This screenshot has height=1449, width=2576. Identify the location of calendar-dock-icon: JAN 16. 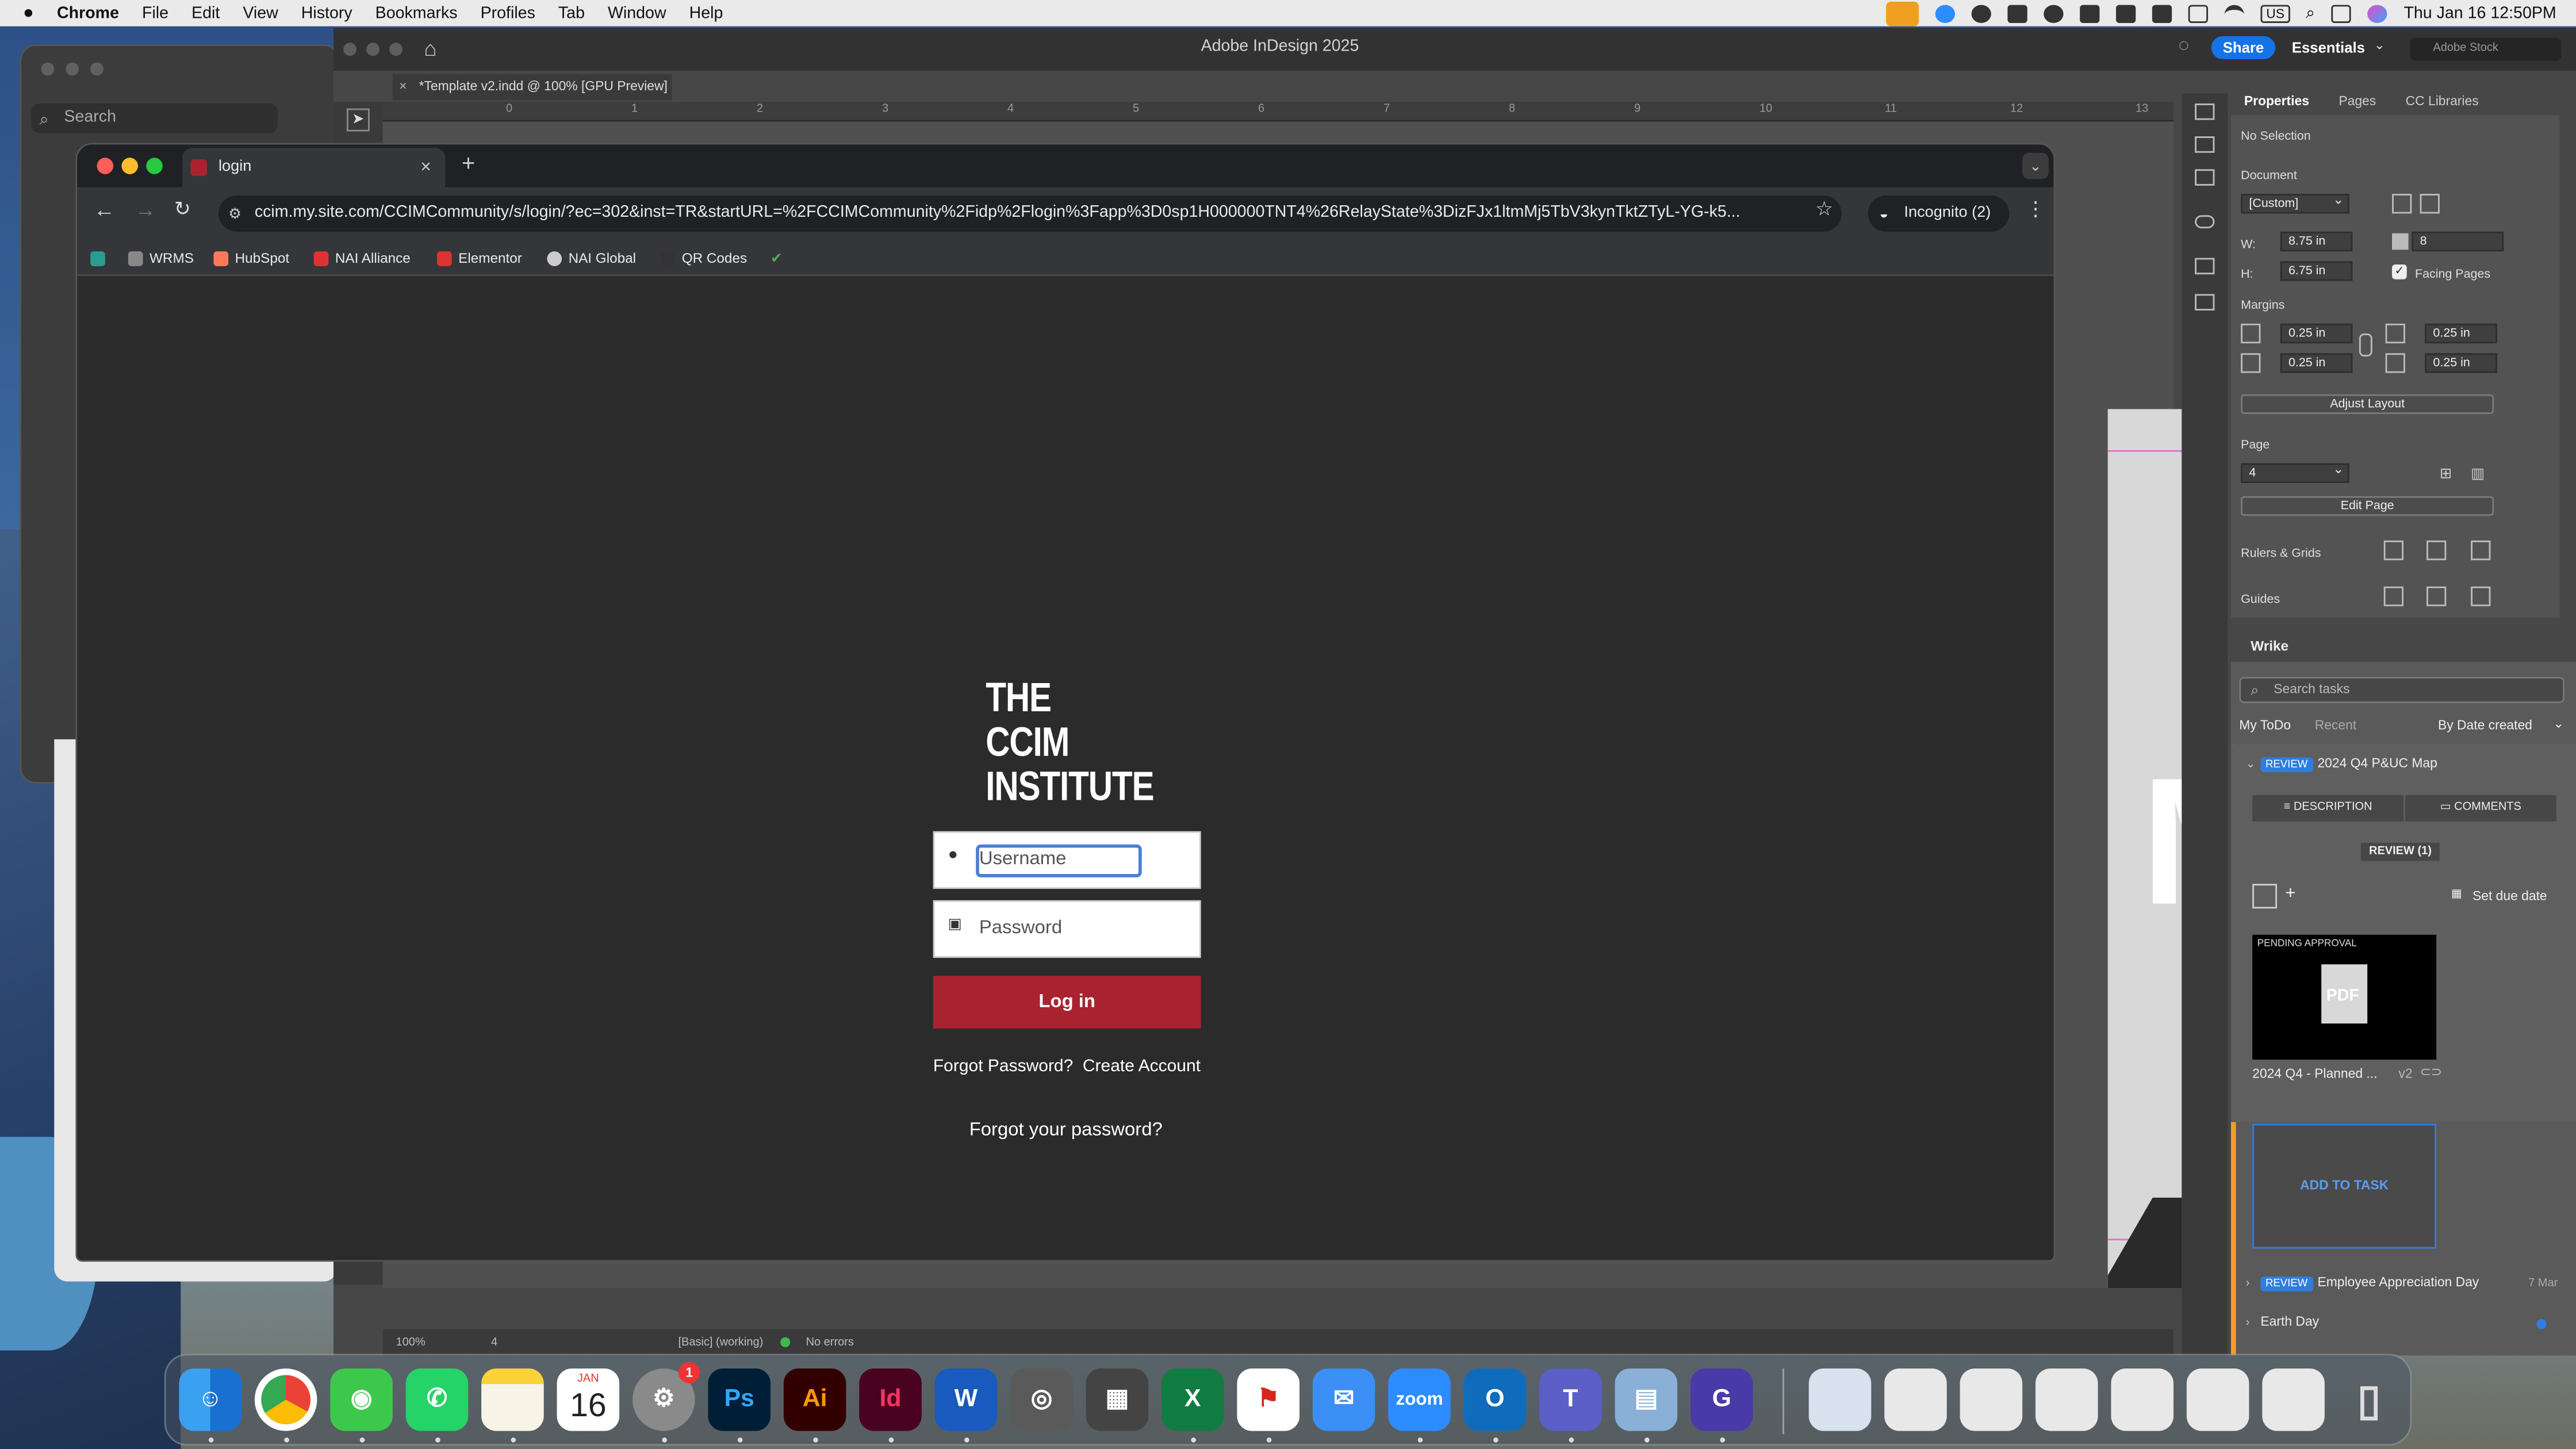
(588, 1399).